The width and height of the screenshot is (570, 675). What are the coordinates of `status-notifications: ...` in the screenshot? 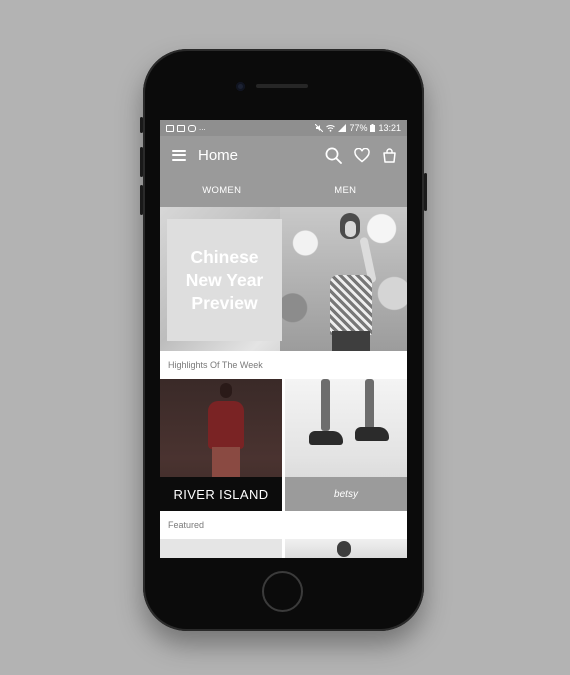 It's located at (186, 128).